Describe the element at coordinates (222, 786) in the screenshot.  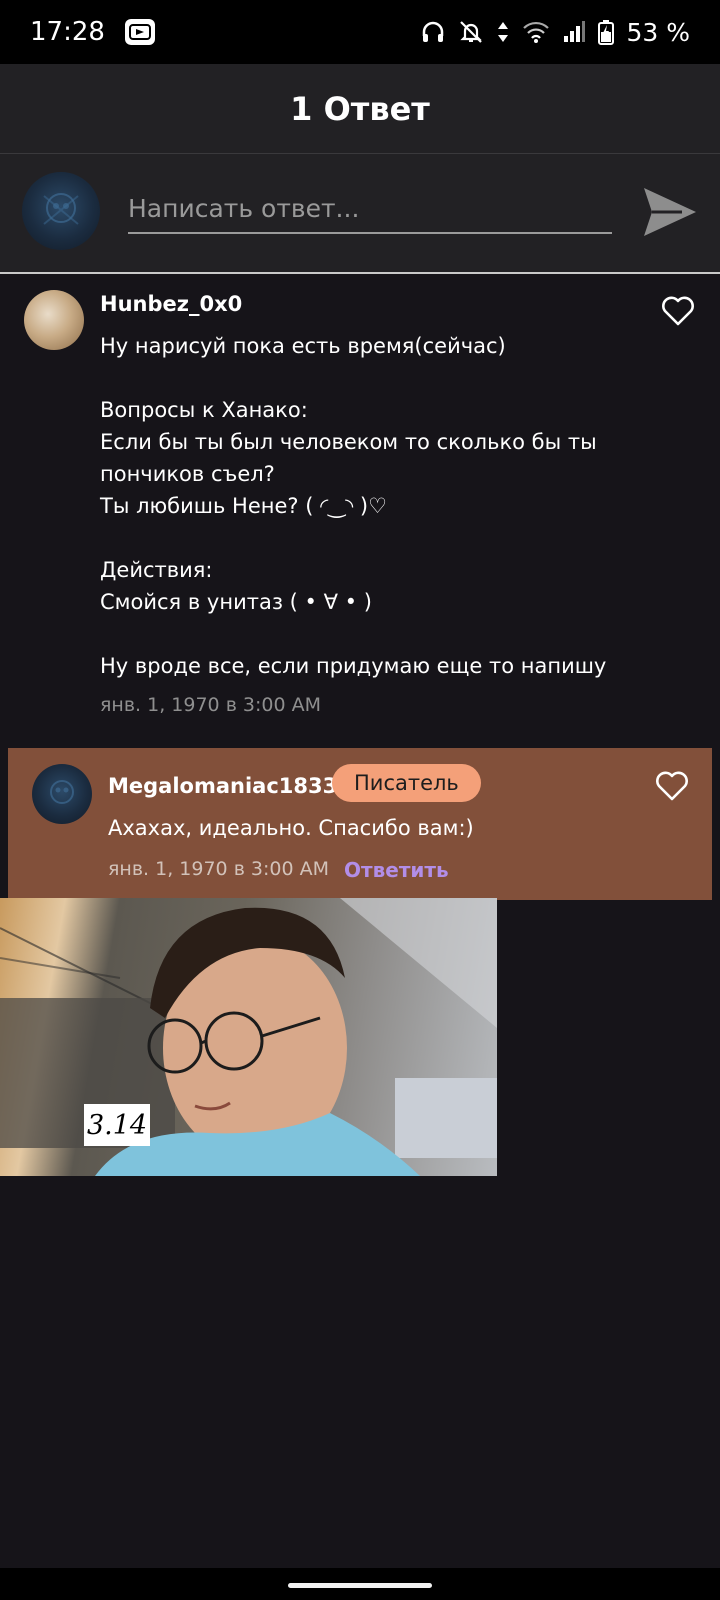
I see `reply-author: Megalomaniac1833` at that location.